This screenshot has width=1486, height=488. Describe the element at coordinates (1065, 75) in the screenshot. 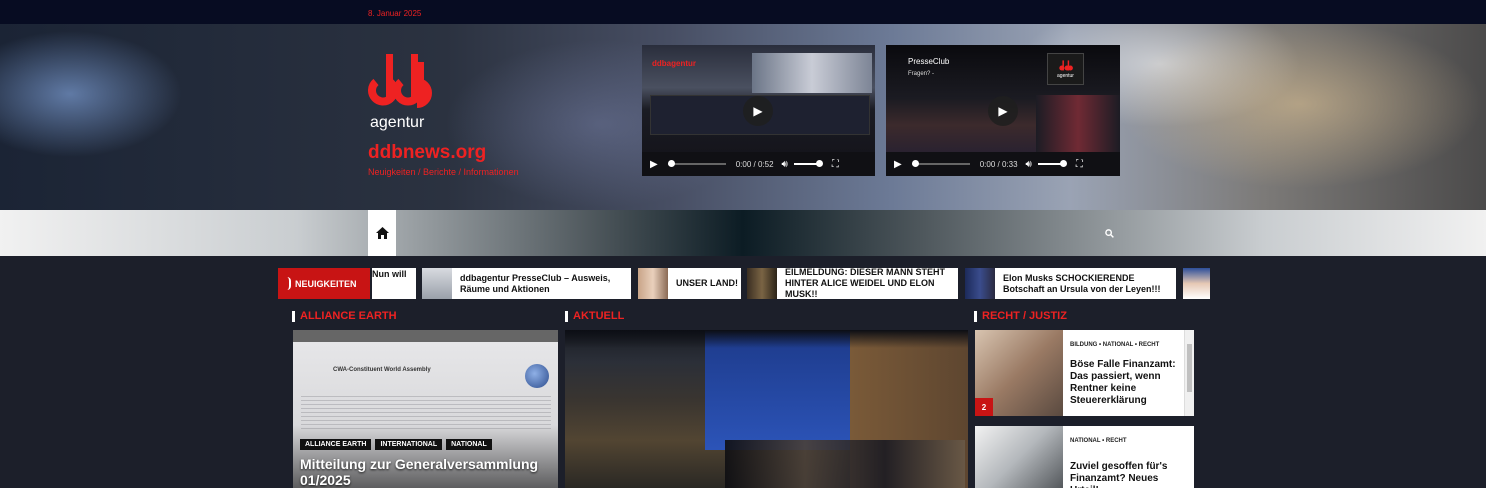

I see `video-badge-text: agentur` at that location.